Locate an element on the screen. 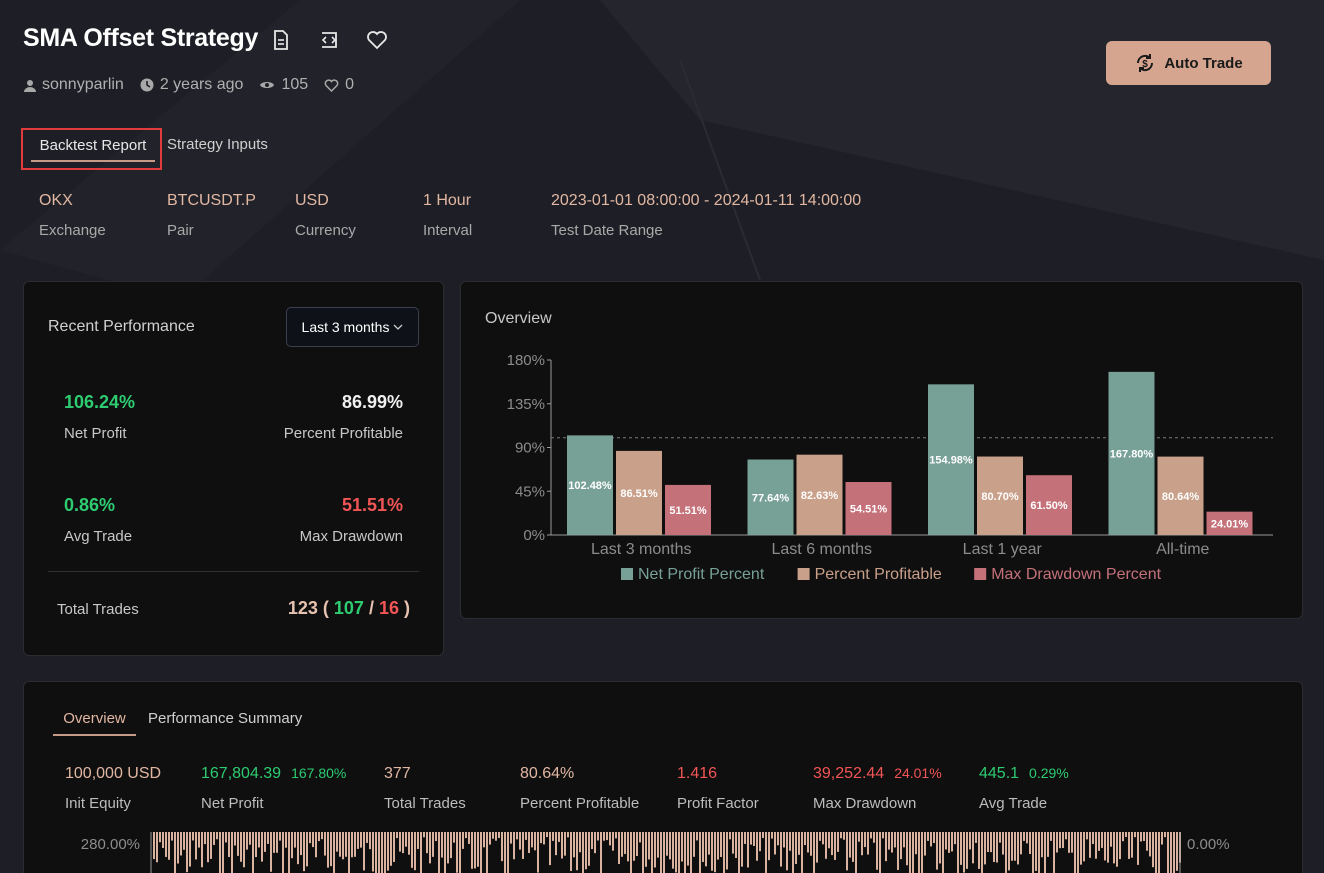 The height and width of the screenshot is (873, 1324). auto-trade-button: $ Auto Trade is located at coordinates (1188, 63).